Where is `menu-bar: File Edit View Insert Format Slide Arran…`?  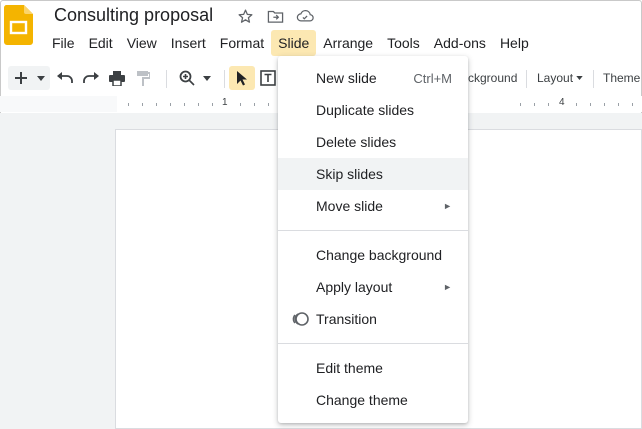
menu-bar: File Edit View Insert Format Slide Arran… is located at coordinates (290, 43).